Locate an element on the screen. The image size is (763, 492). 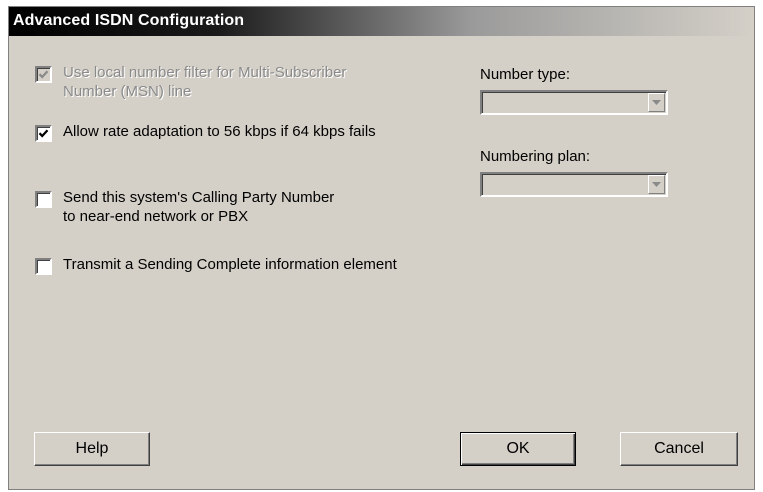
rate-adaptation-checkbox is located at coordinates (43, 133).